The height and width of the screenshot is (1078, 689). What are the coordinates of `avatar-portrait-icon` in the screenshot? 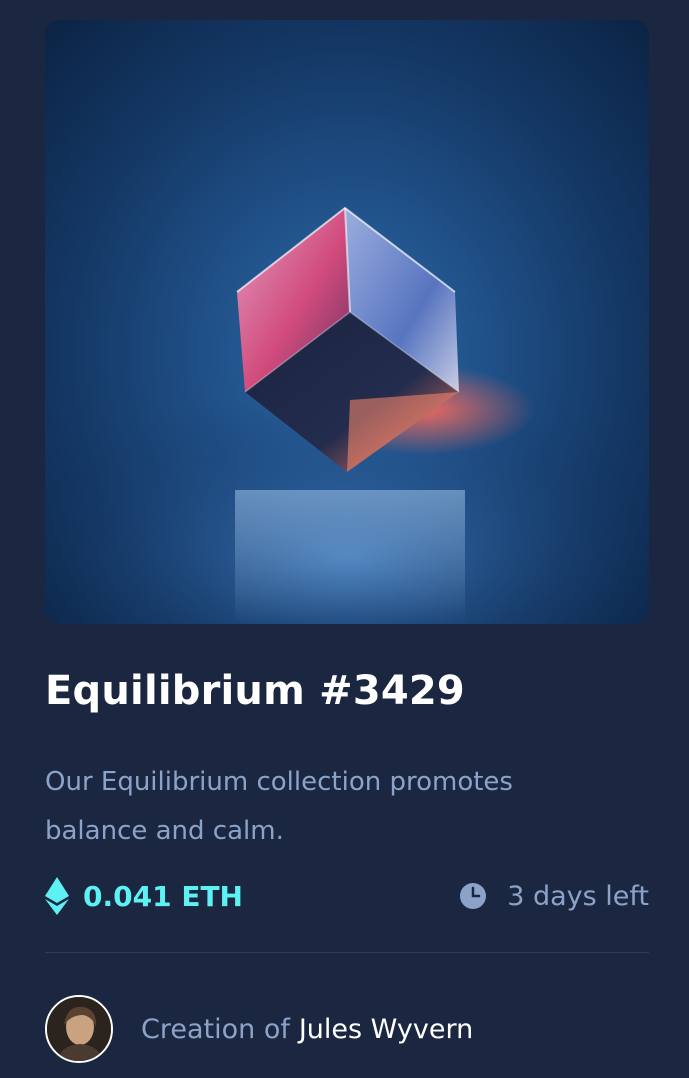 It's located at (79, 1029).